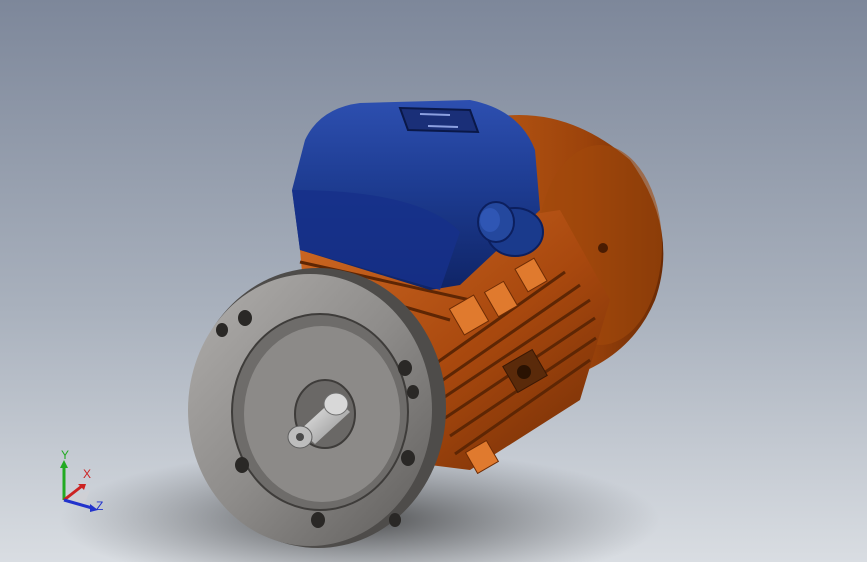 Image resolution: width=867 pixels, height=562 pixels. What do you see at coordinates (80, 483) in the screenshot?
I see `view-triad: Y X Z` at bounding box center [80, 483].